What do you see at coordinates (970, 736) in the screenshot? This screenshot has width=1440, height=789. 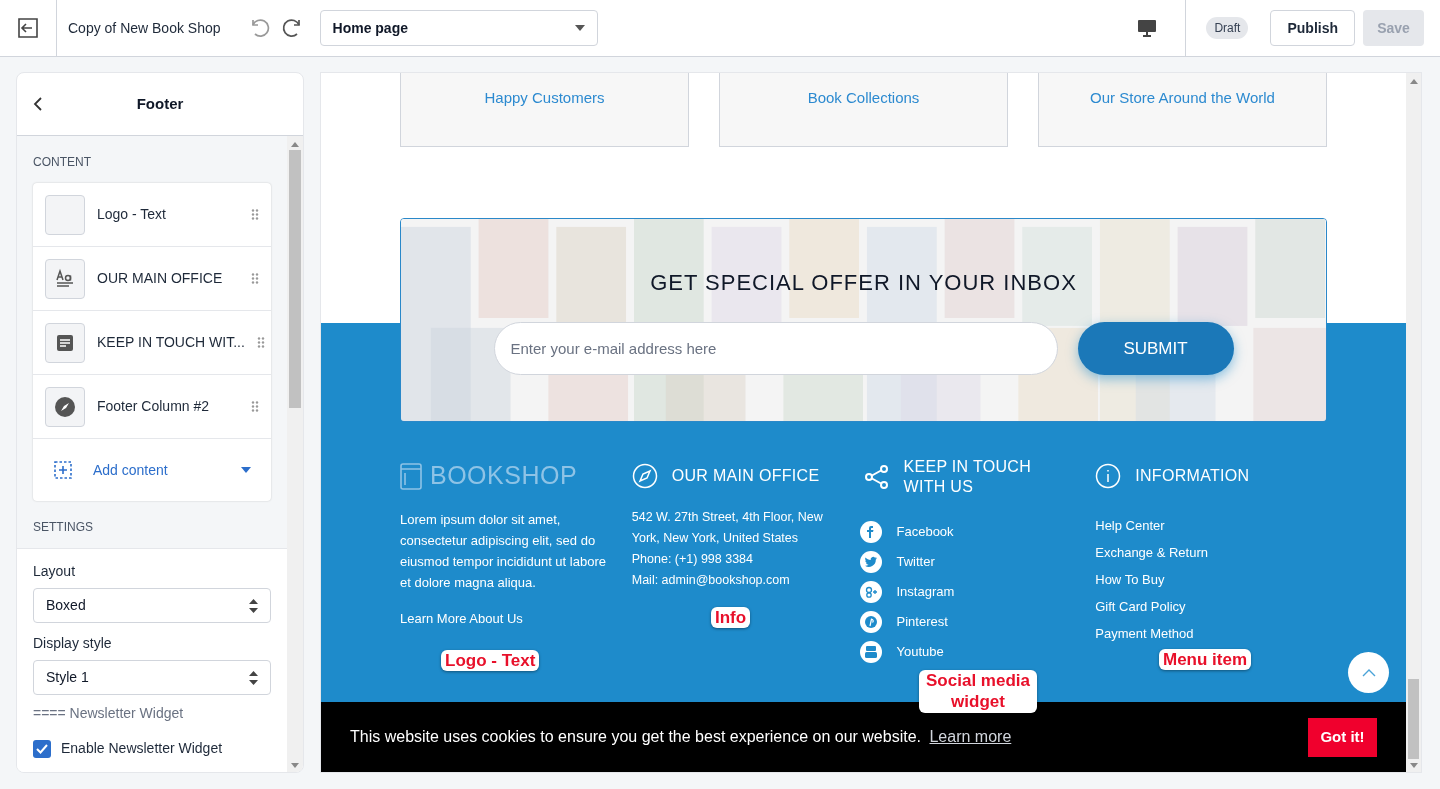 I see `learn-more-link: Learn more` at bounding box center [970, 736].